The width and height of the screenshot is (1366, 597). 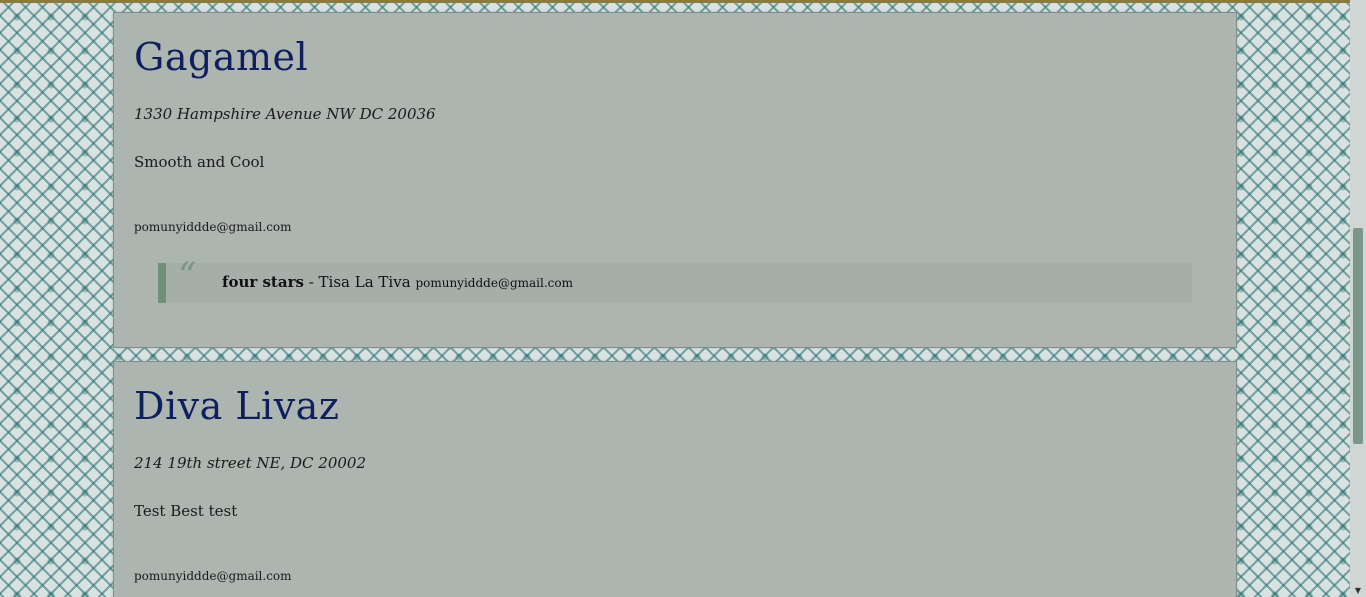 I want to click on scrollbar-thumb, so click(x=1358, y=336).